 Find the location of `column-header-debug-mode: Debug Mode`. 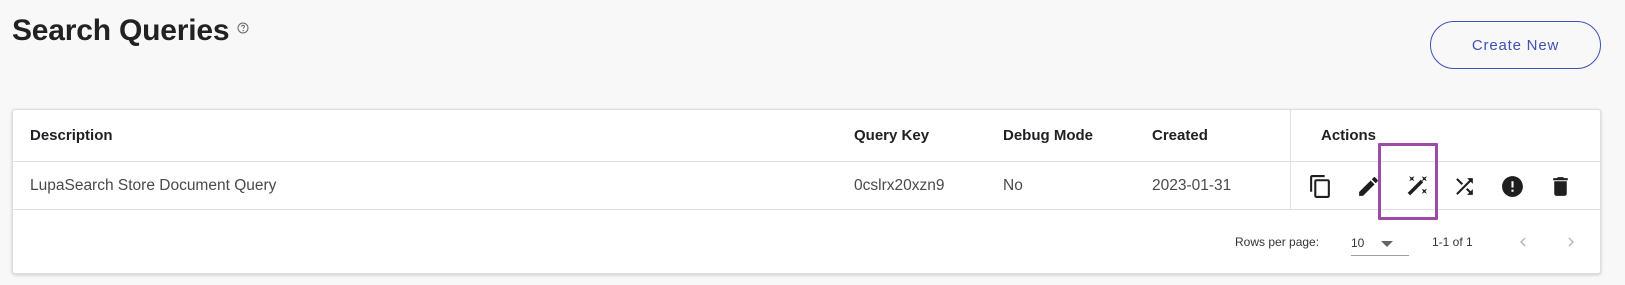

column-header-debug-mode: Debug Mode is located at coordinates (1048, 135).